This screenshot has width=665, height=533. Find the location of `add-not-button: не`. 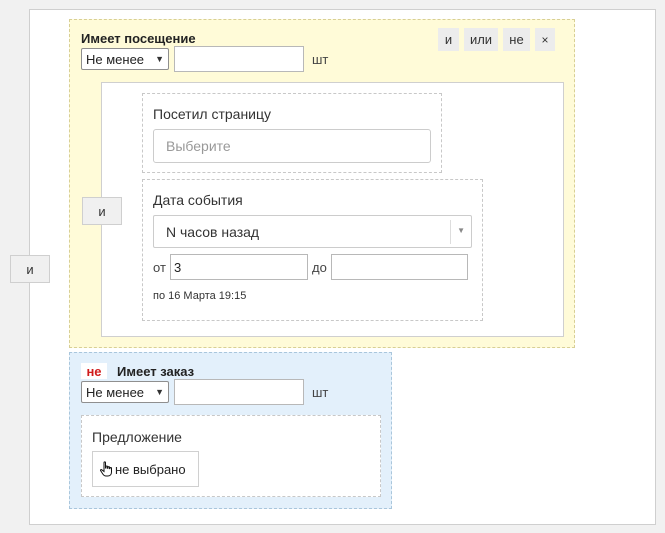

add-not-button: не is located at coordinates (516, 39).